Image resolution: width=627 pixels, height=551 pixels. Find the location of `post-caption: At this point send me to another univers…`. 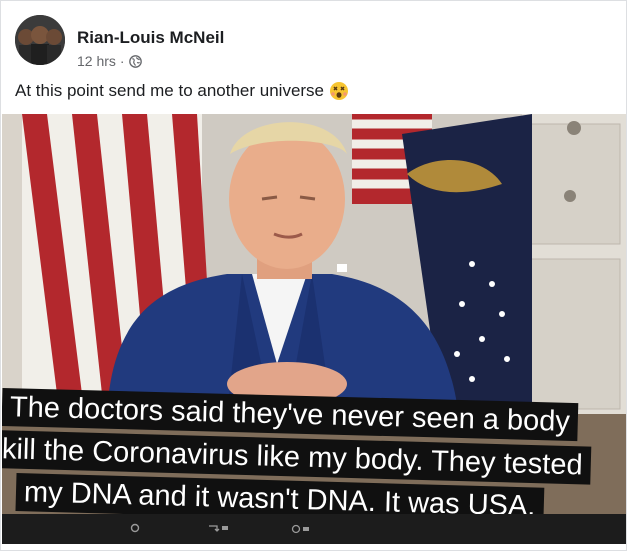

post-caption: At this point send me to another univers… is located at coordinates (182, 91).